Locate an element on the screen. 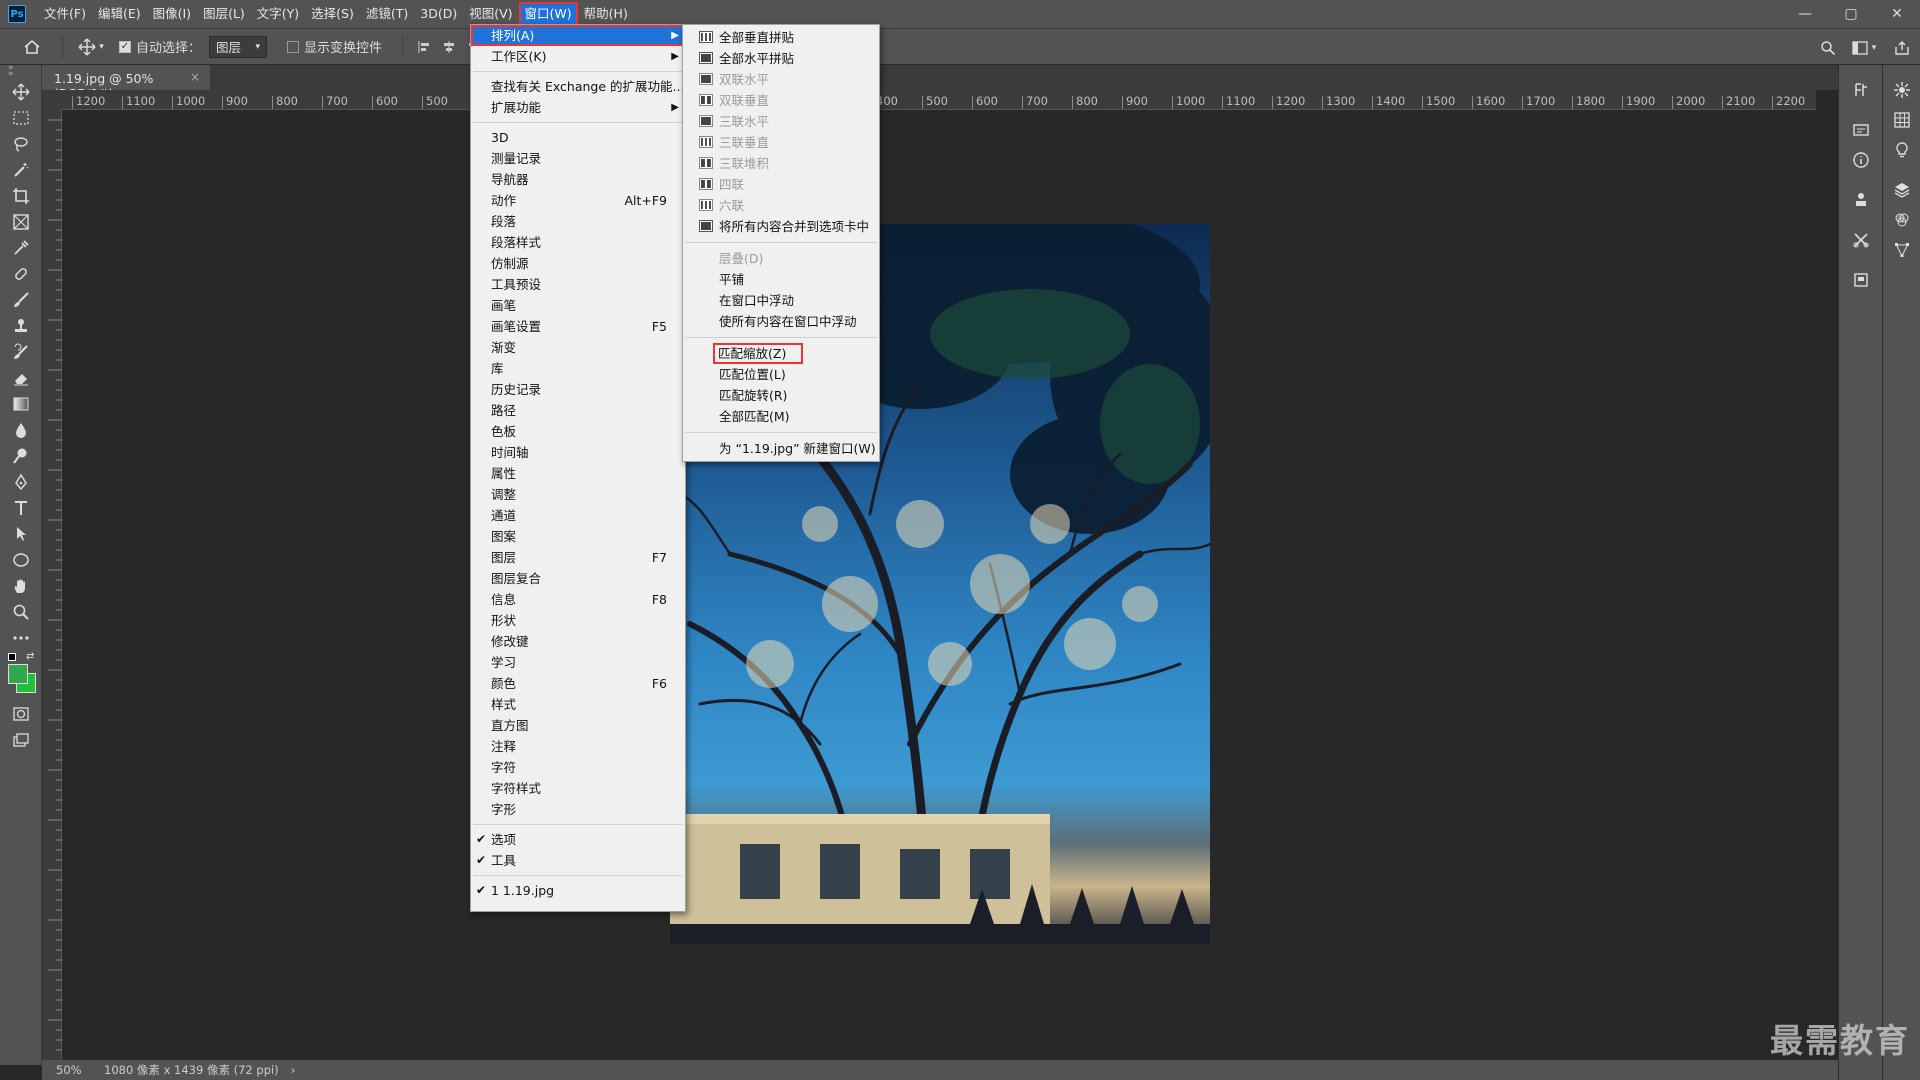 Image resolution: width=1920 pixels, height=1080 pixels. menu-6: 滤镜(T) is located at coordinates (387, 14).